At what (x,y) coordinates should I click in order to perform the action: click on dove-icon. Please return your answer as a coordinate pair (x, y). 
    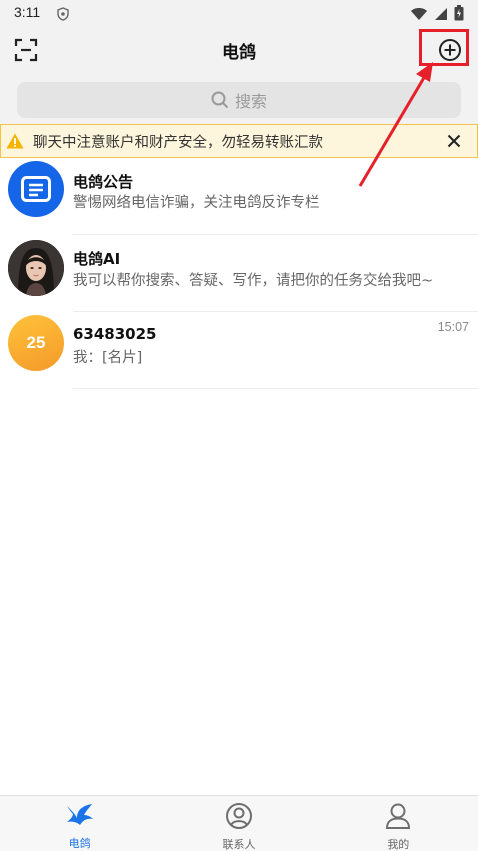
    Looking at the image, I should click on (80, 815).